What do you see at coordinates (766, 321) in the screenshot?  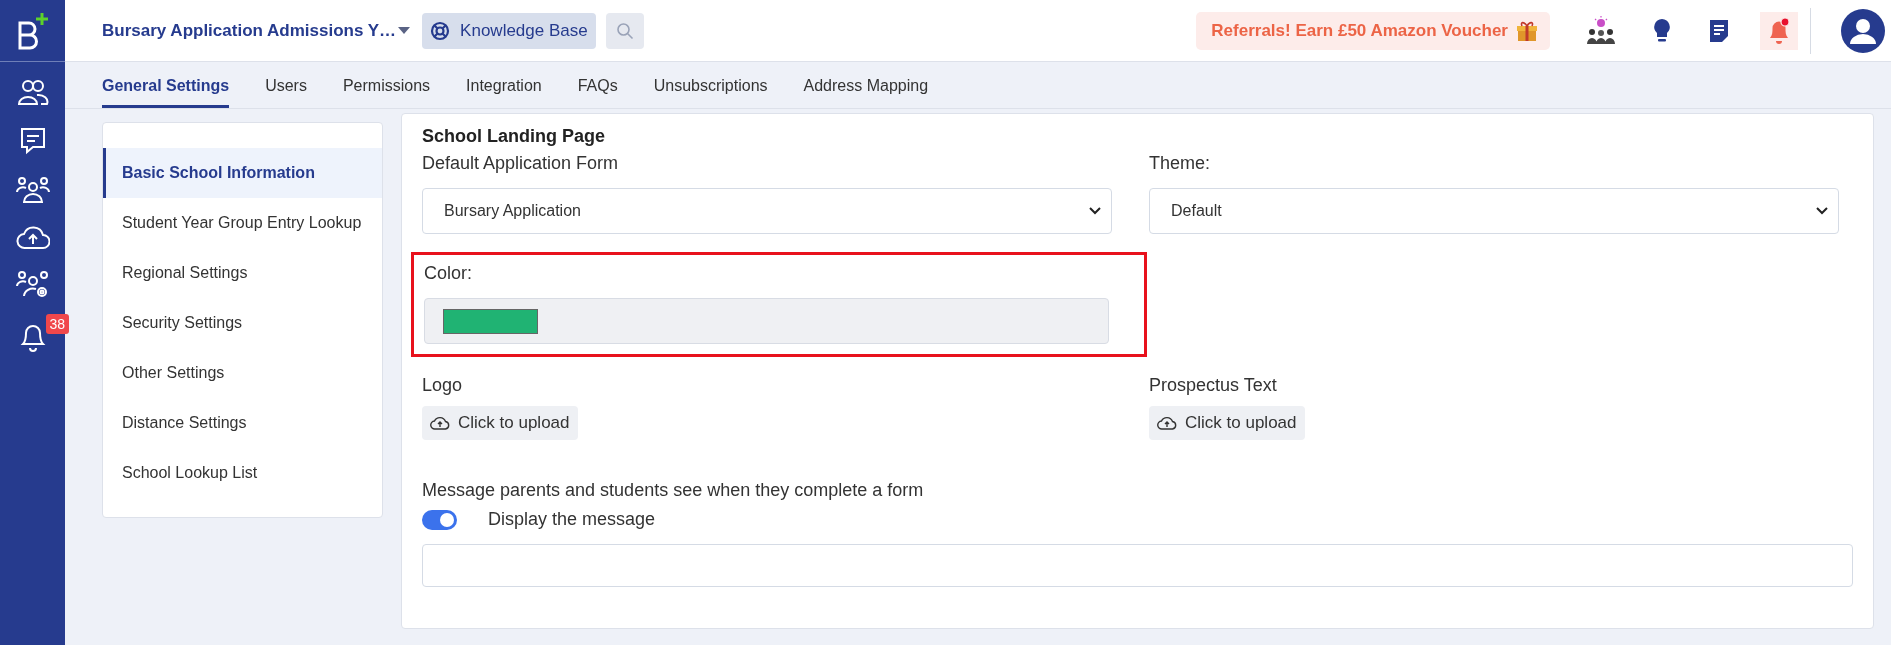 I see `color-field` at bounding box center [766, 321].